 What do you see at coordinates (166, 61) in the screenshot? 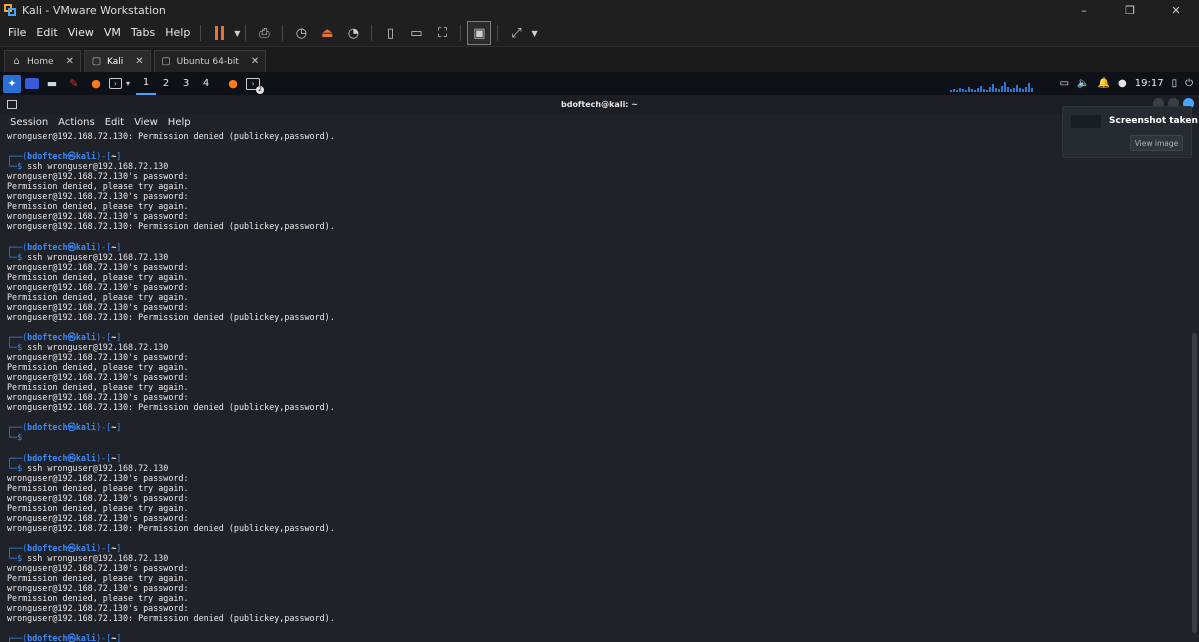
I see `vm-icon: ▢` at bounding box center [166, 61].